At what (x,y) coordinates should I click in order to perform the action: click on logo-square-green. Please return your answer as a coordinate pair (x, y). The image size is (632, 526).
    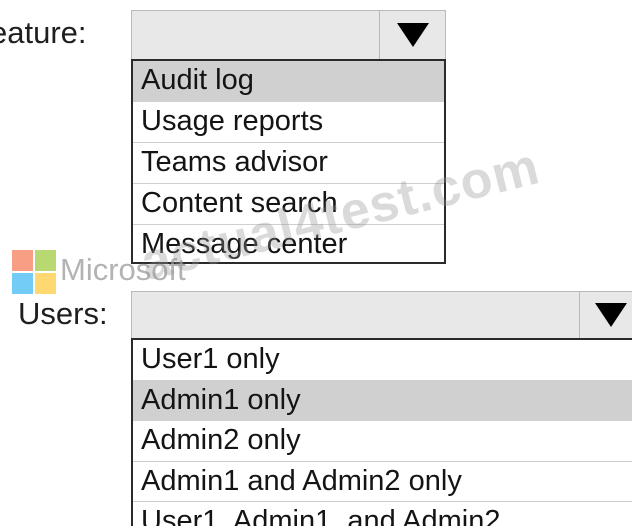
    Looking at the image, I should click on (45, 260).